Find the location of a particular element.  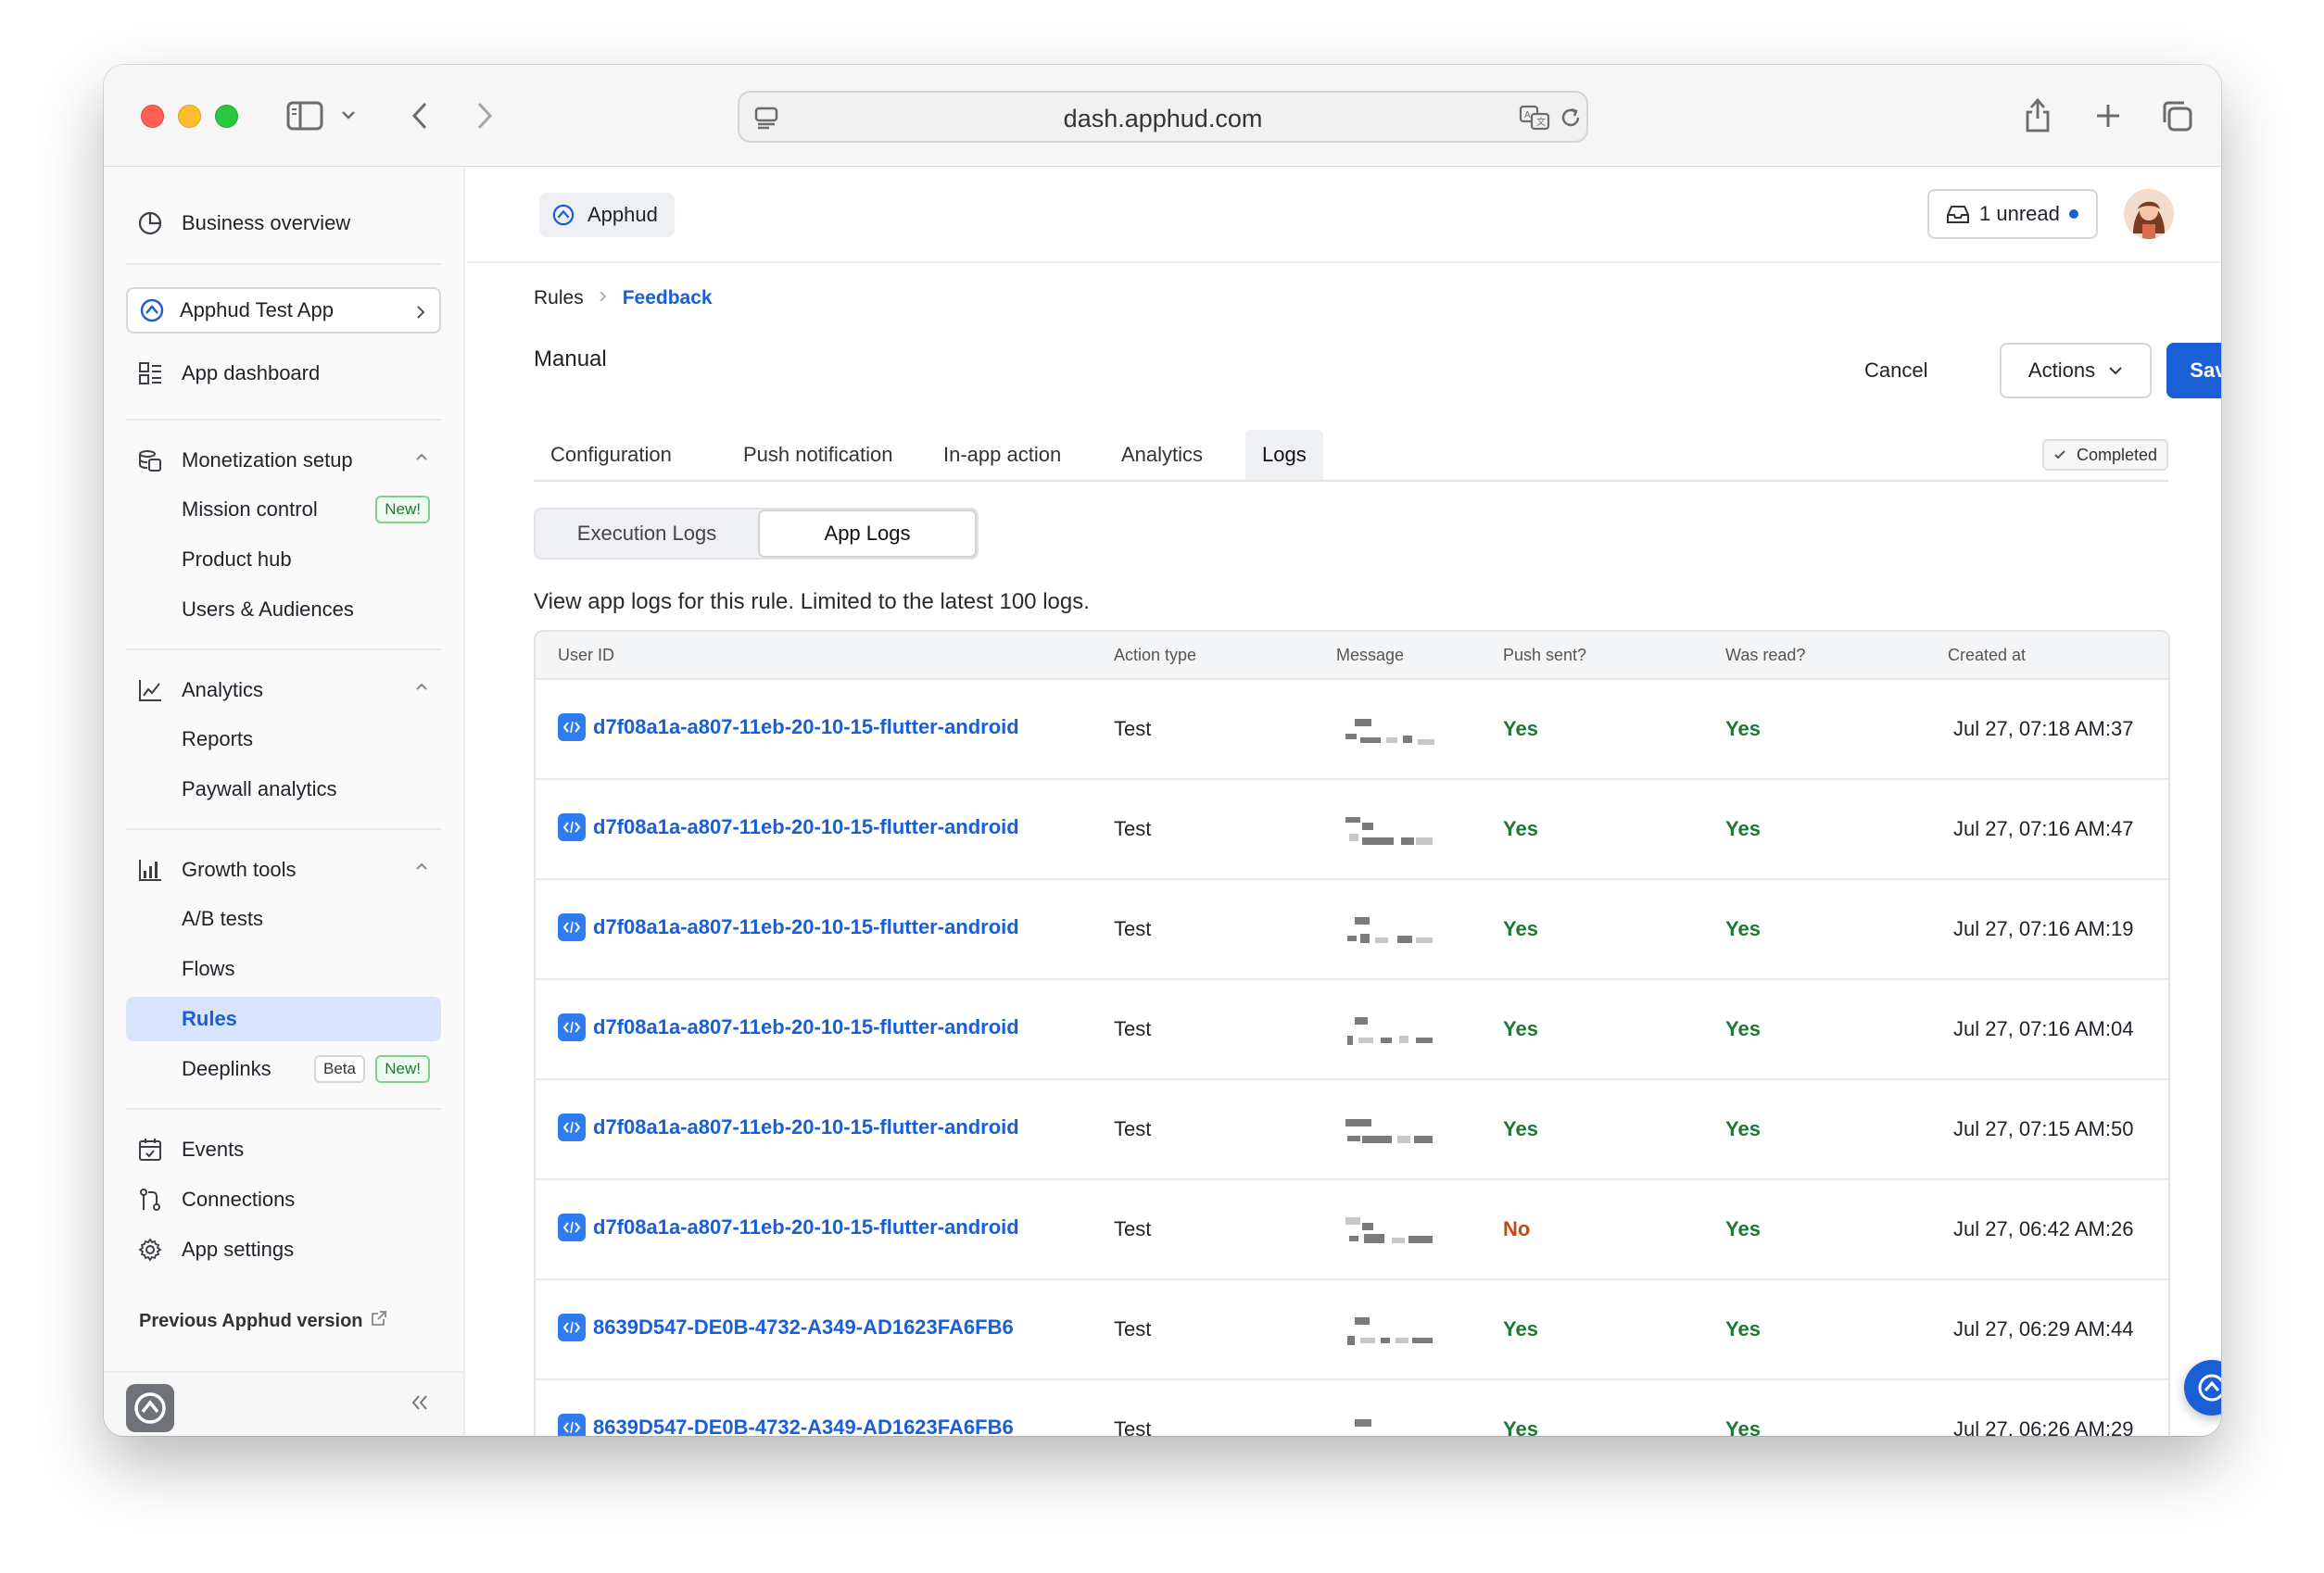

segment-app-logs: App Logs is located at coordinates (867, 534).